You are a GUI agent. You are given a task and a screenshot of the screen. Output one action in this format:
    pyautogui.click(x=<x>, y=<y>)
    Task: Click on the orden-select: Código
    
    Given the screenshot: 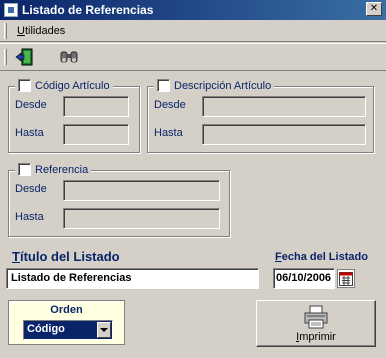 What is the action you would take?
    pyautogui.click(x=68, y=330)
    